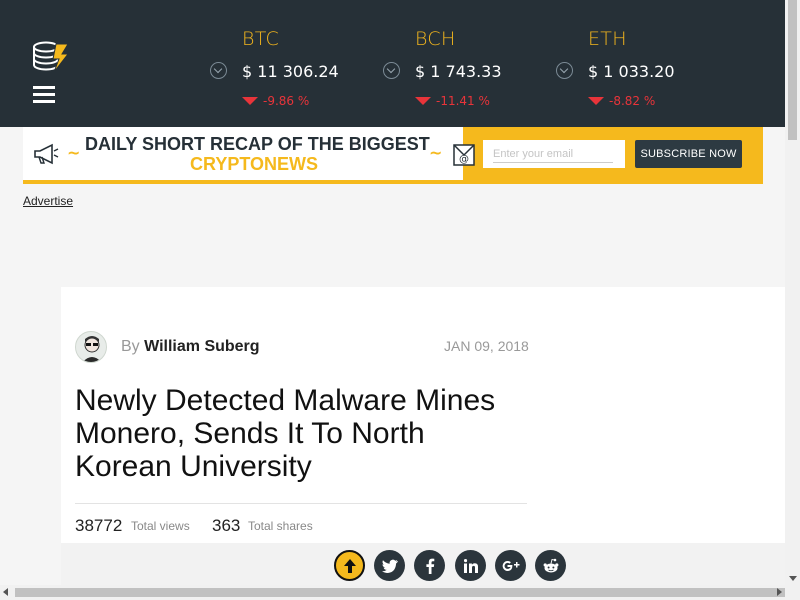 The image size is (800, 600). Describe the element at coordinates (486, 346) in the screenshot. I see `publish-date: JAN 09, 2018` at that location.